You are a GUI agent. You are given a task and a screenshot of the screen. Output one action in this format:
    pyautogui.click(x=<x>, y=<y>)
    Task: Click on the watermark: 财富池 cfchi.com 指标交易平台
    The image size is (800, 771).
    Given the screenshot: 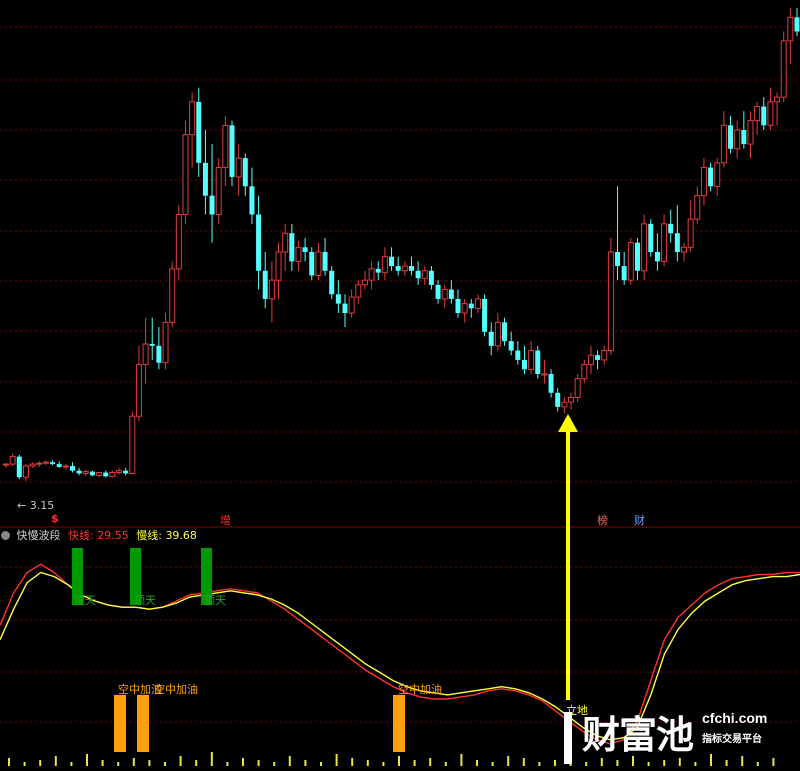 What is the action you would take?
    pyautogui.click(x=682, y=735)
    